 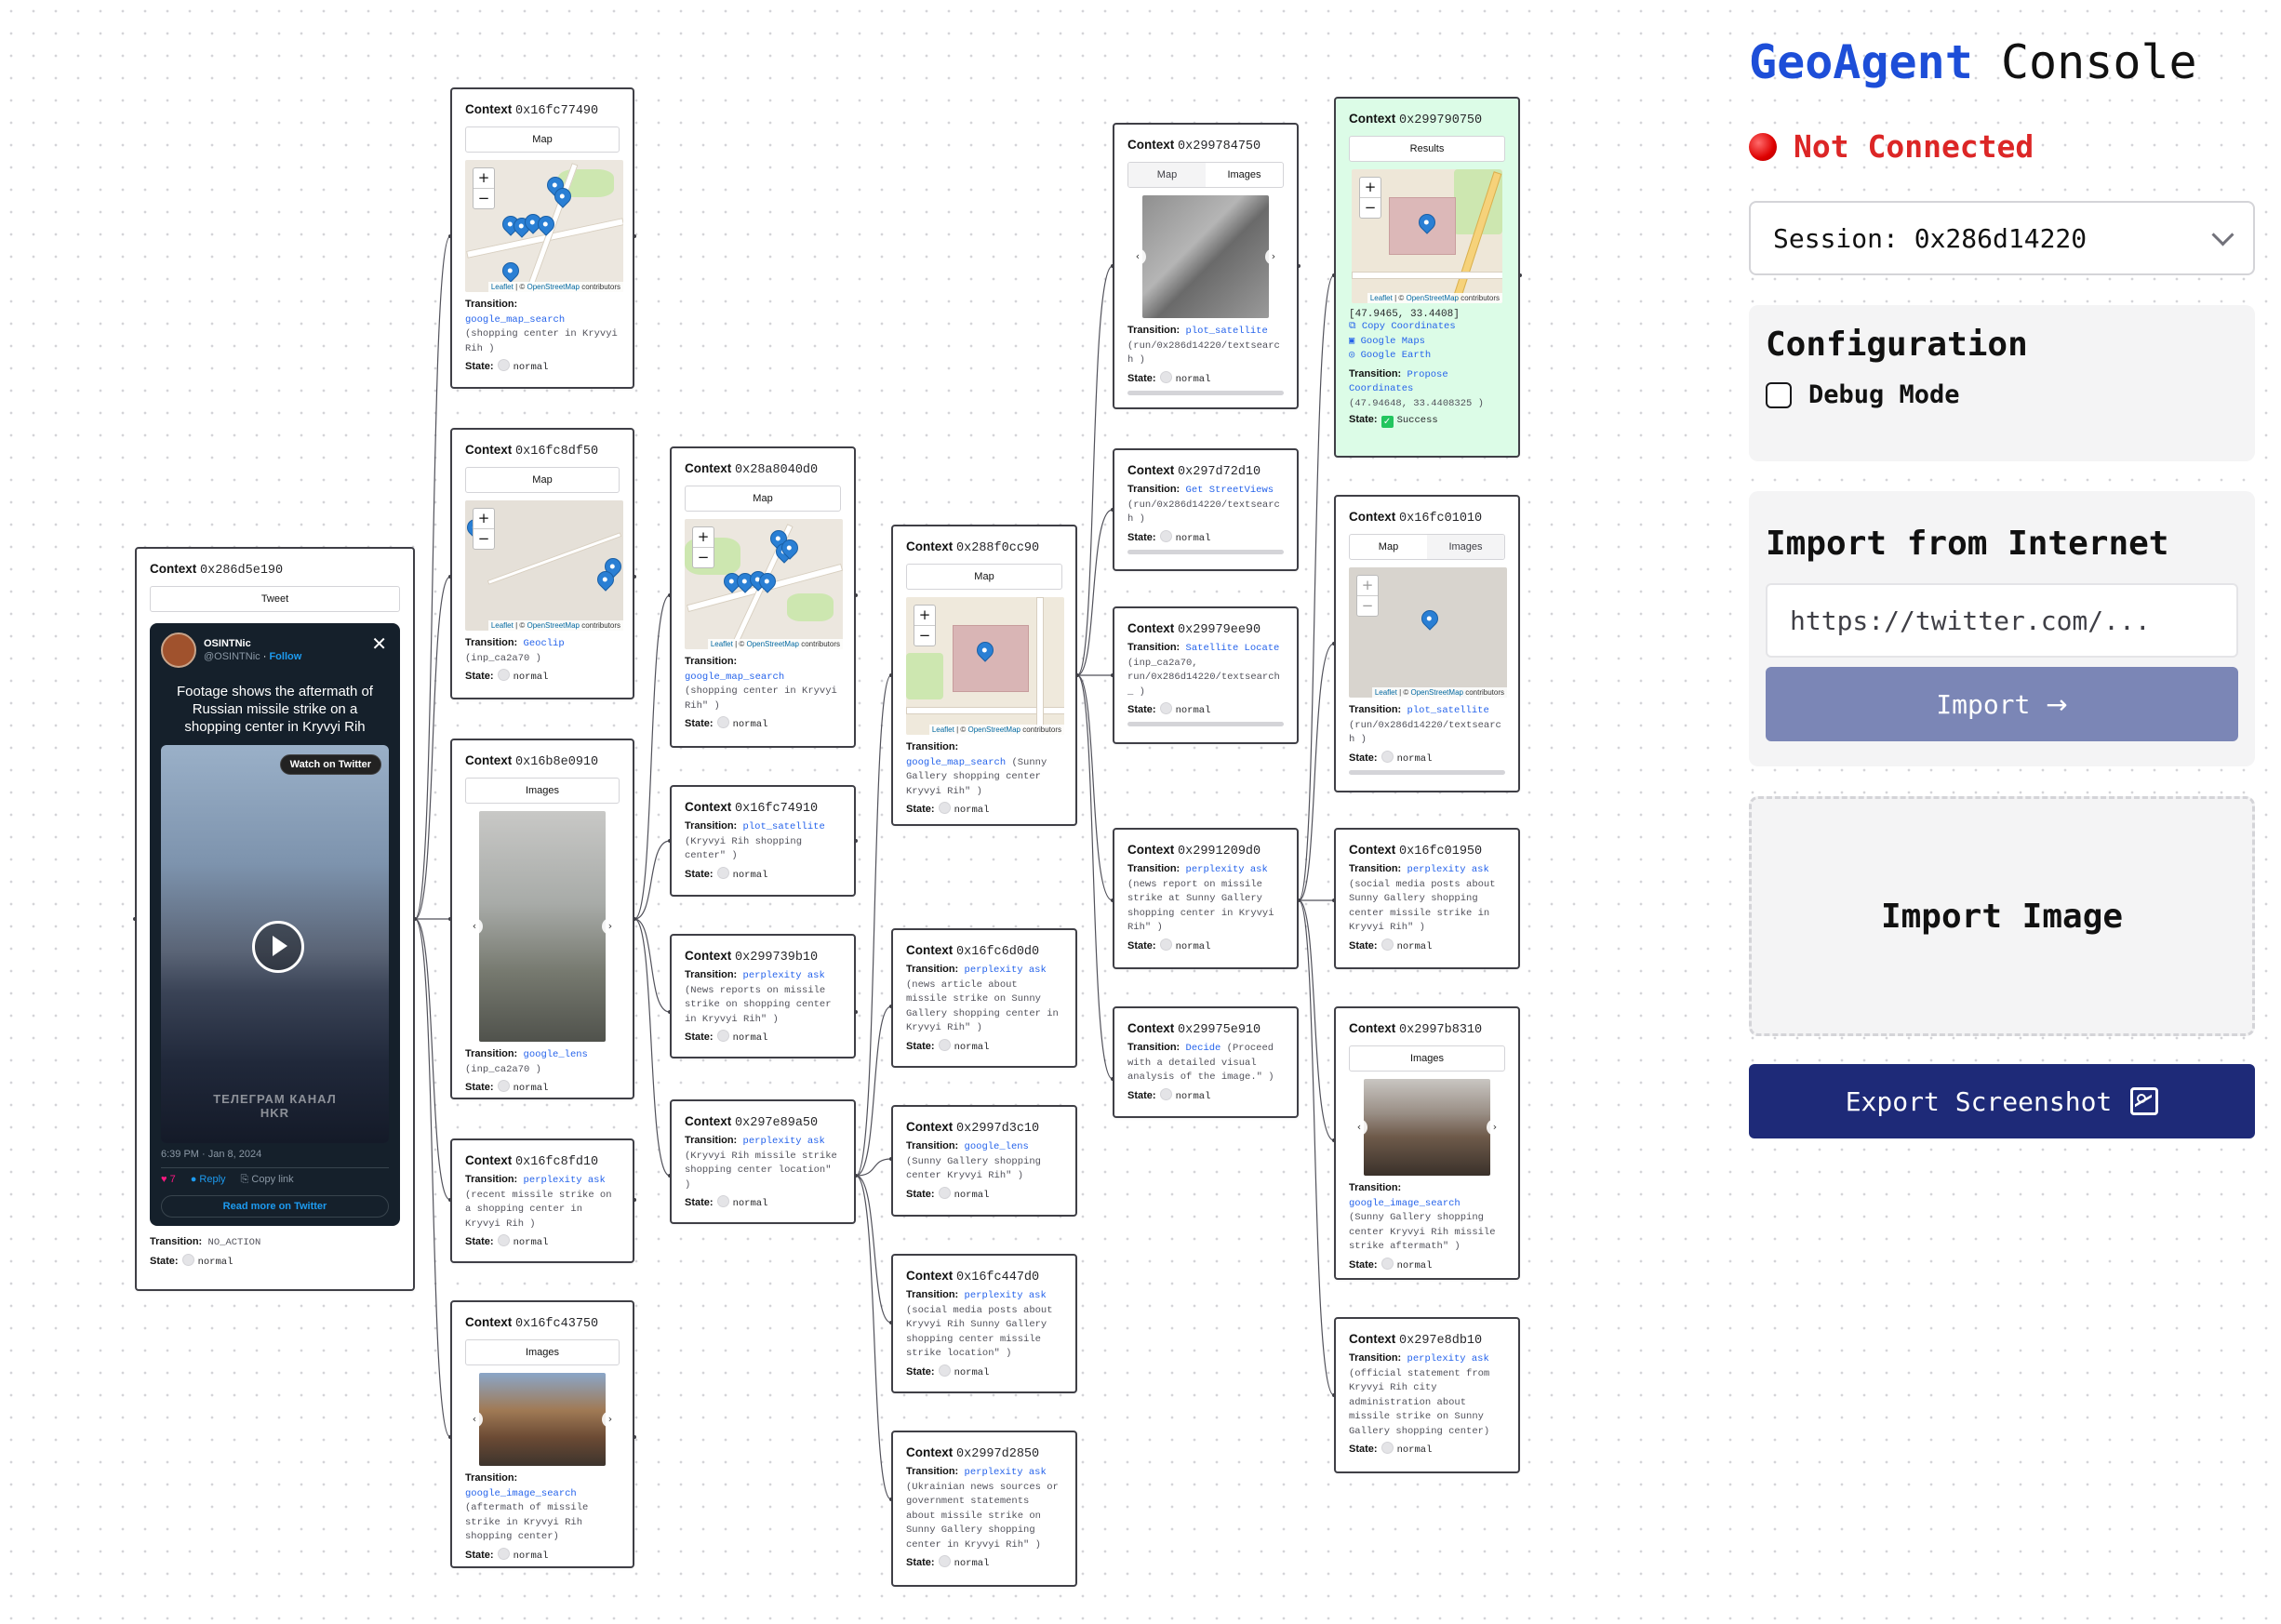 What do you see at coordinates (2002, 916) in the screenshot?
I see `import-image-dropzone: Import Image` at bounding box center [2002, 916].